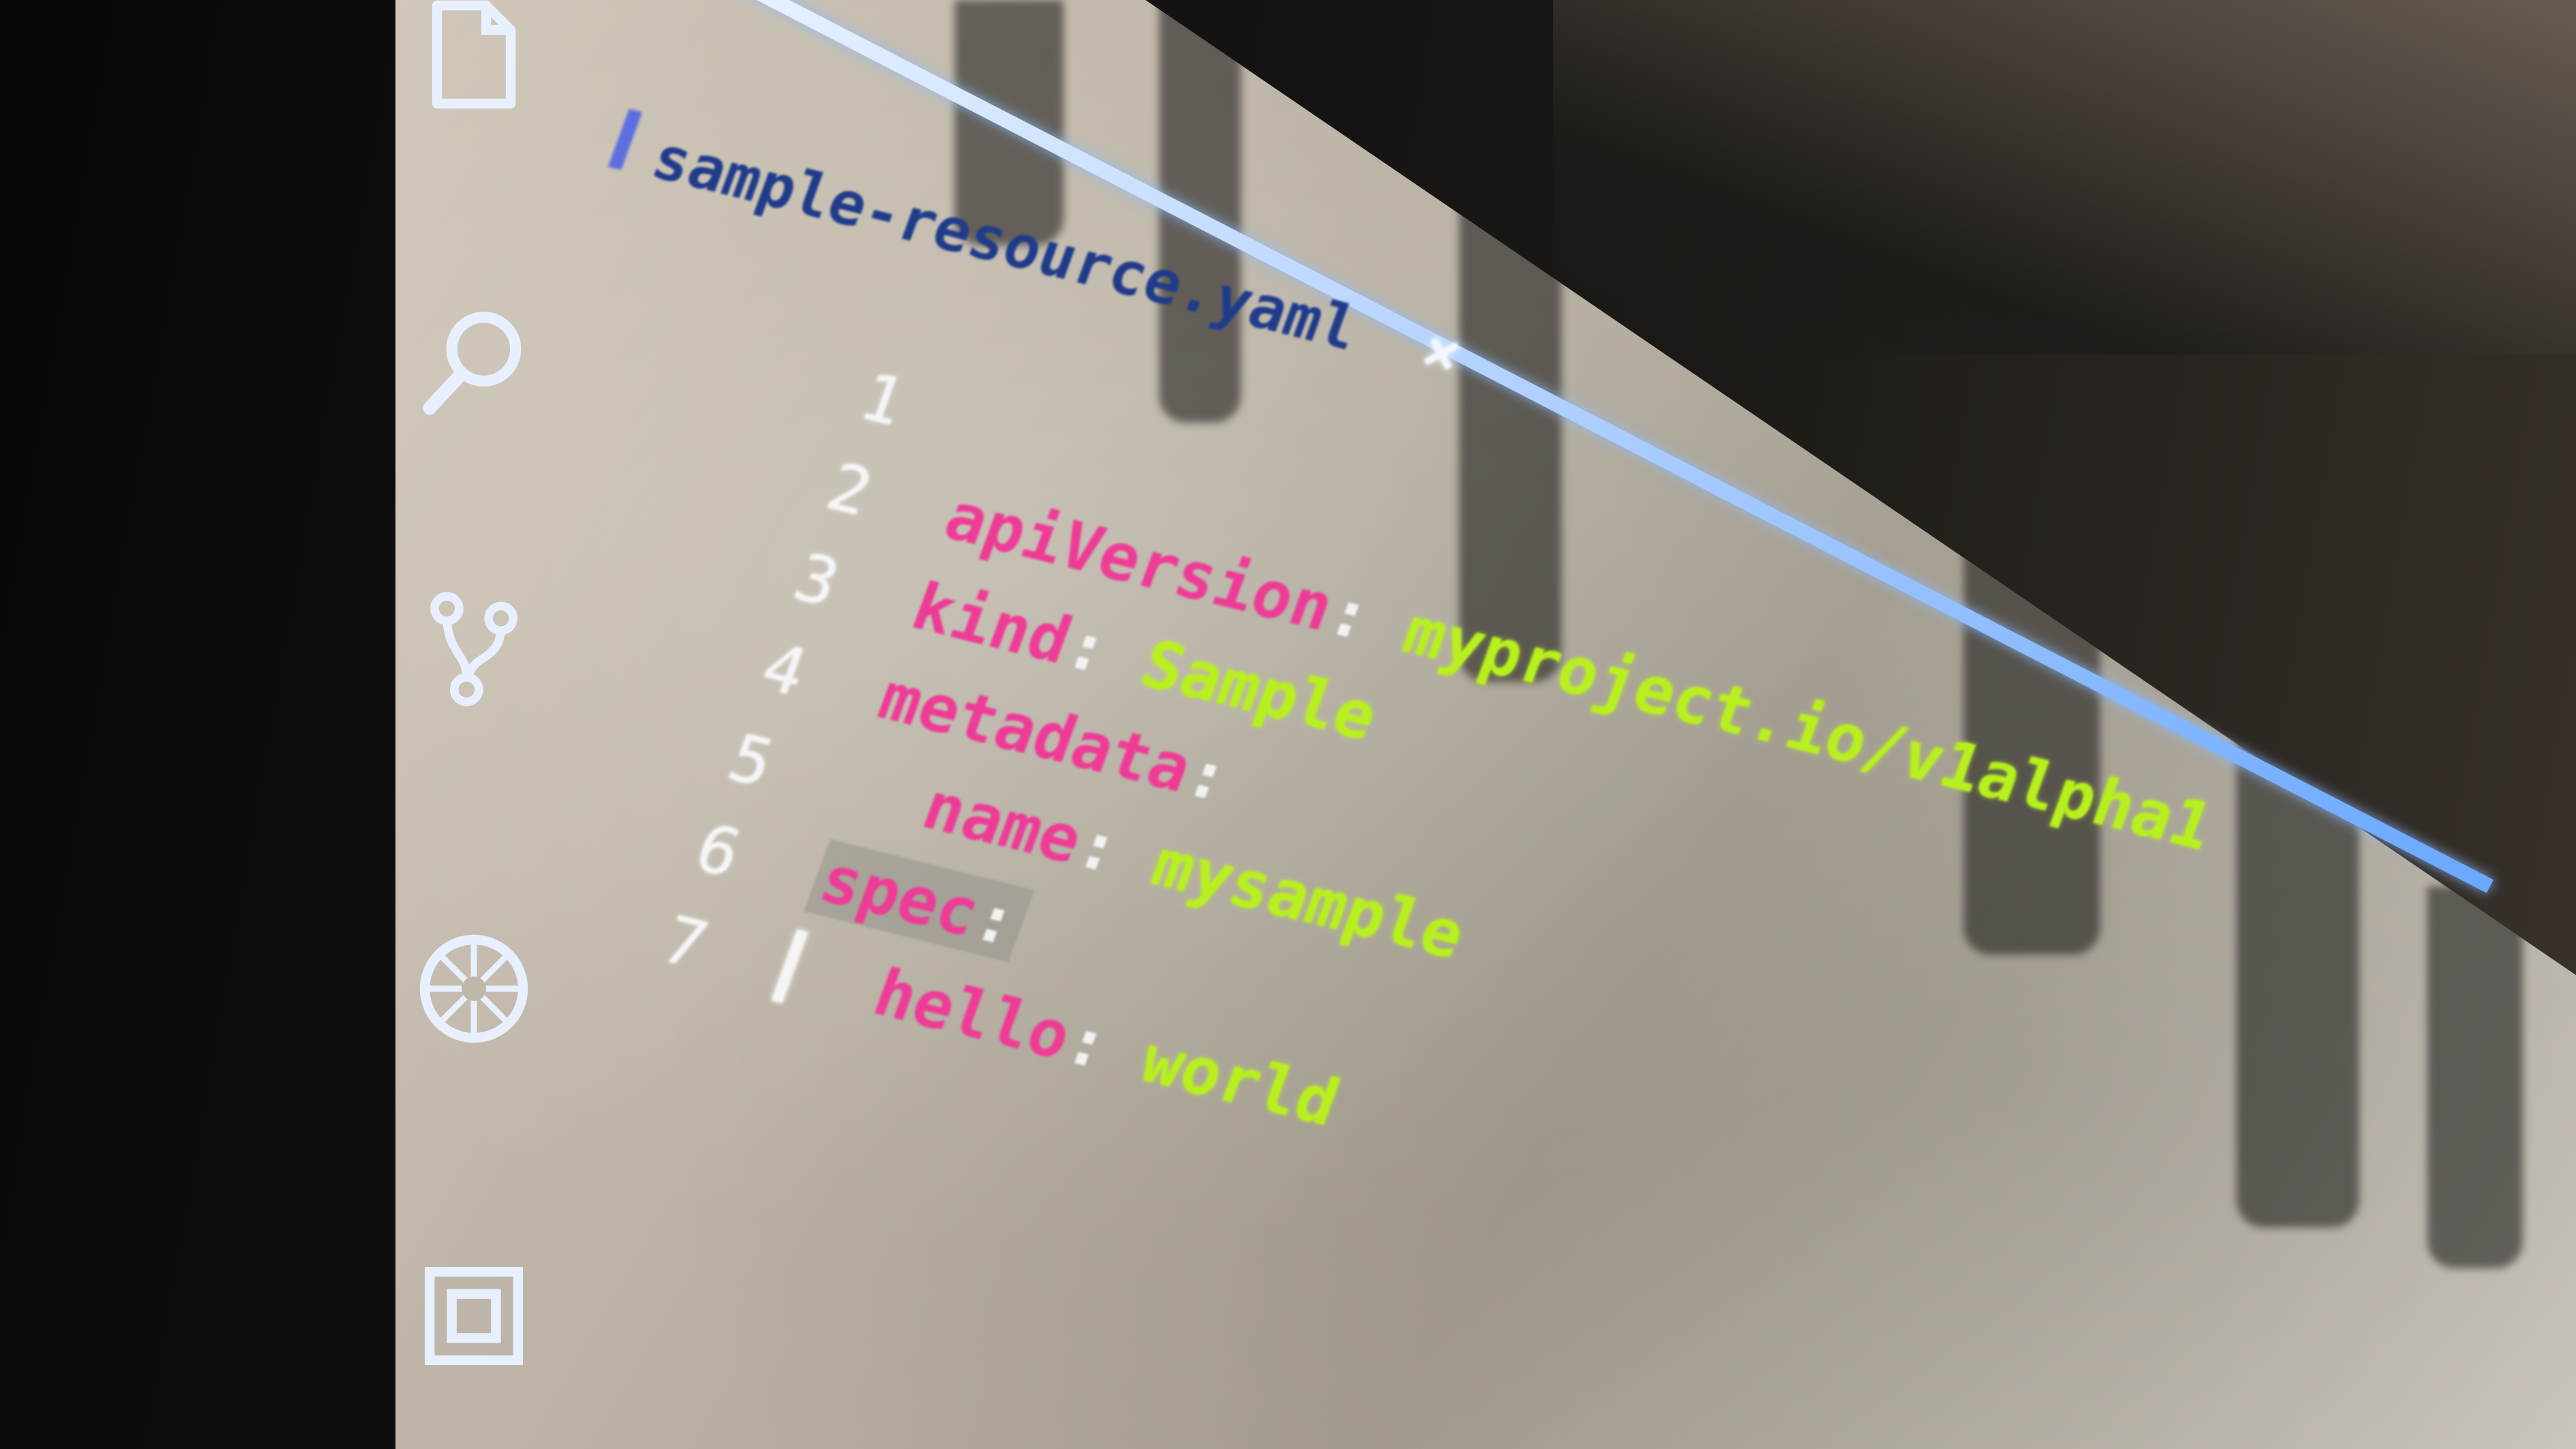 Image resolution: width=2576 pixels, height=1449 pixels. Describe the element at coordinates (1441, 351) in the screenshot. I see `tab-close-icon: ×` at that location.